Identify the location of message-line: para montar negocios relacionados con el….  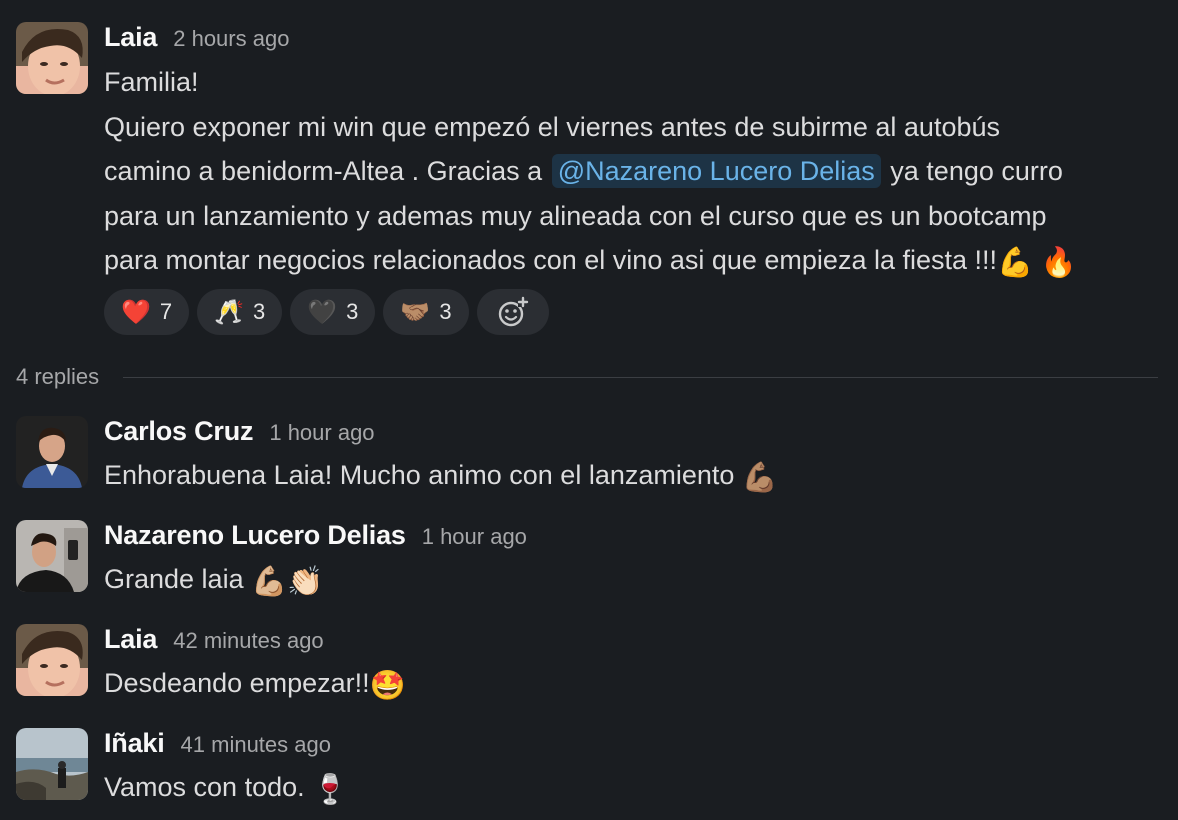
(636, 262).